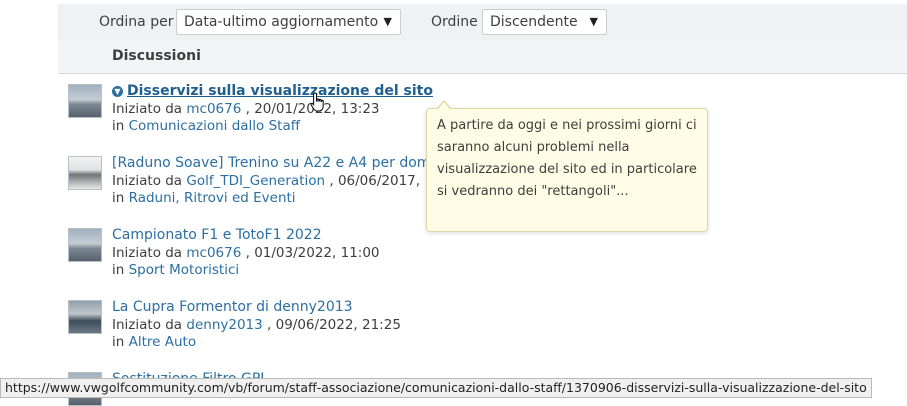 This screenshot has height=406, width=907. I want to click on thread-title: Campionato F1 e TotoF1 2022, so click(217, 235).